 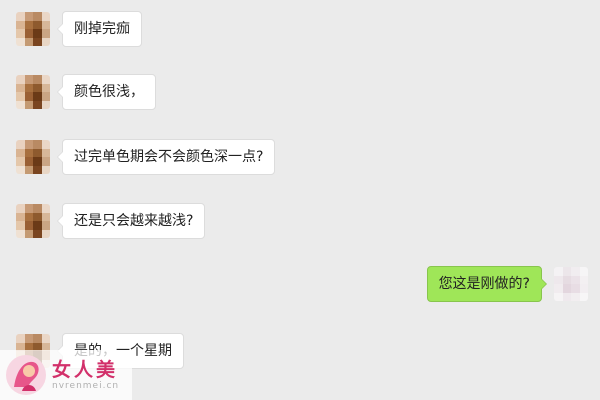 I want to click on message-row: 您这是刚做的?, so click(x=507, y=284).